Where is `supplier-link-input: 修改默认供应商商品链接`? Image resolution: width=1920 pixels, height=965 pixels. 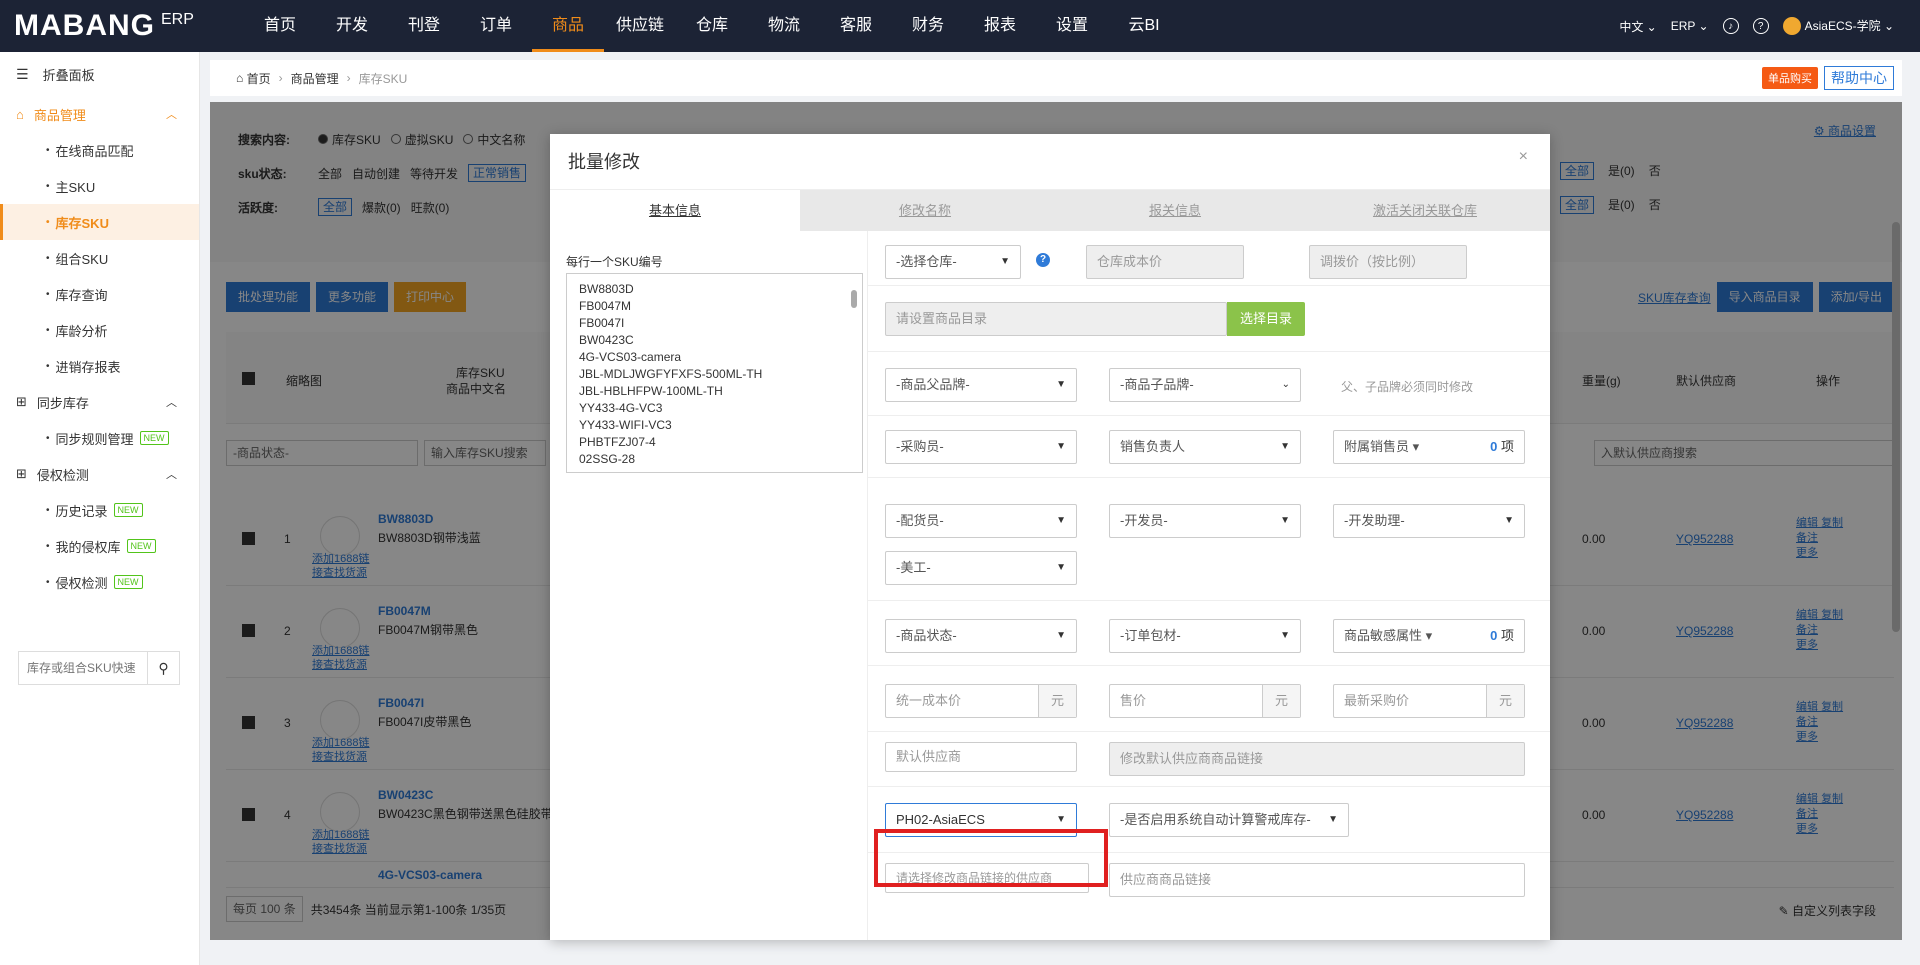
supplier-link-input: 修改默认供应商商品链接 is located at coordinates (1317, 759).